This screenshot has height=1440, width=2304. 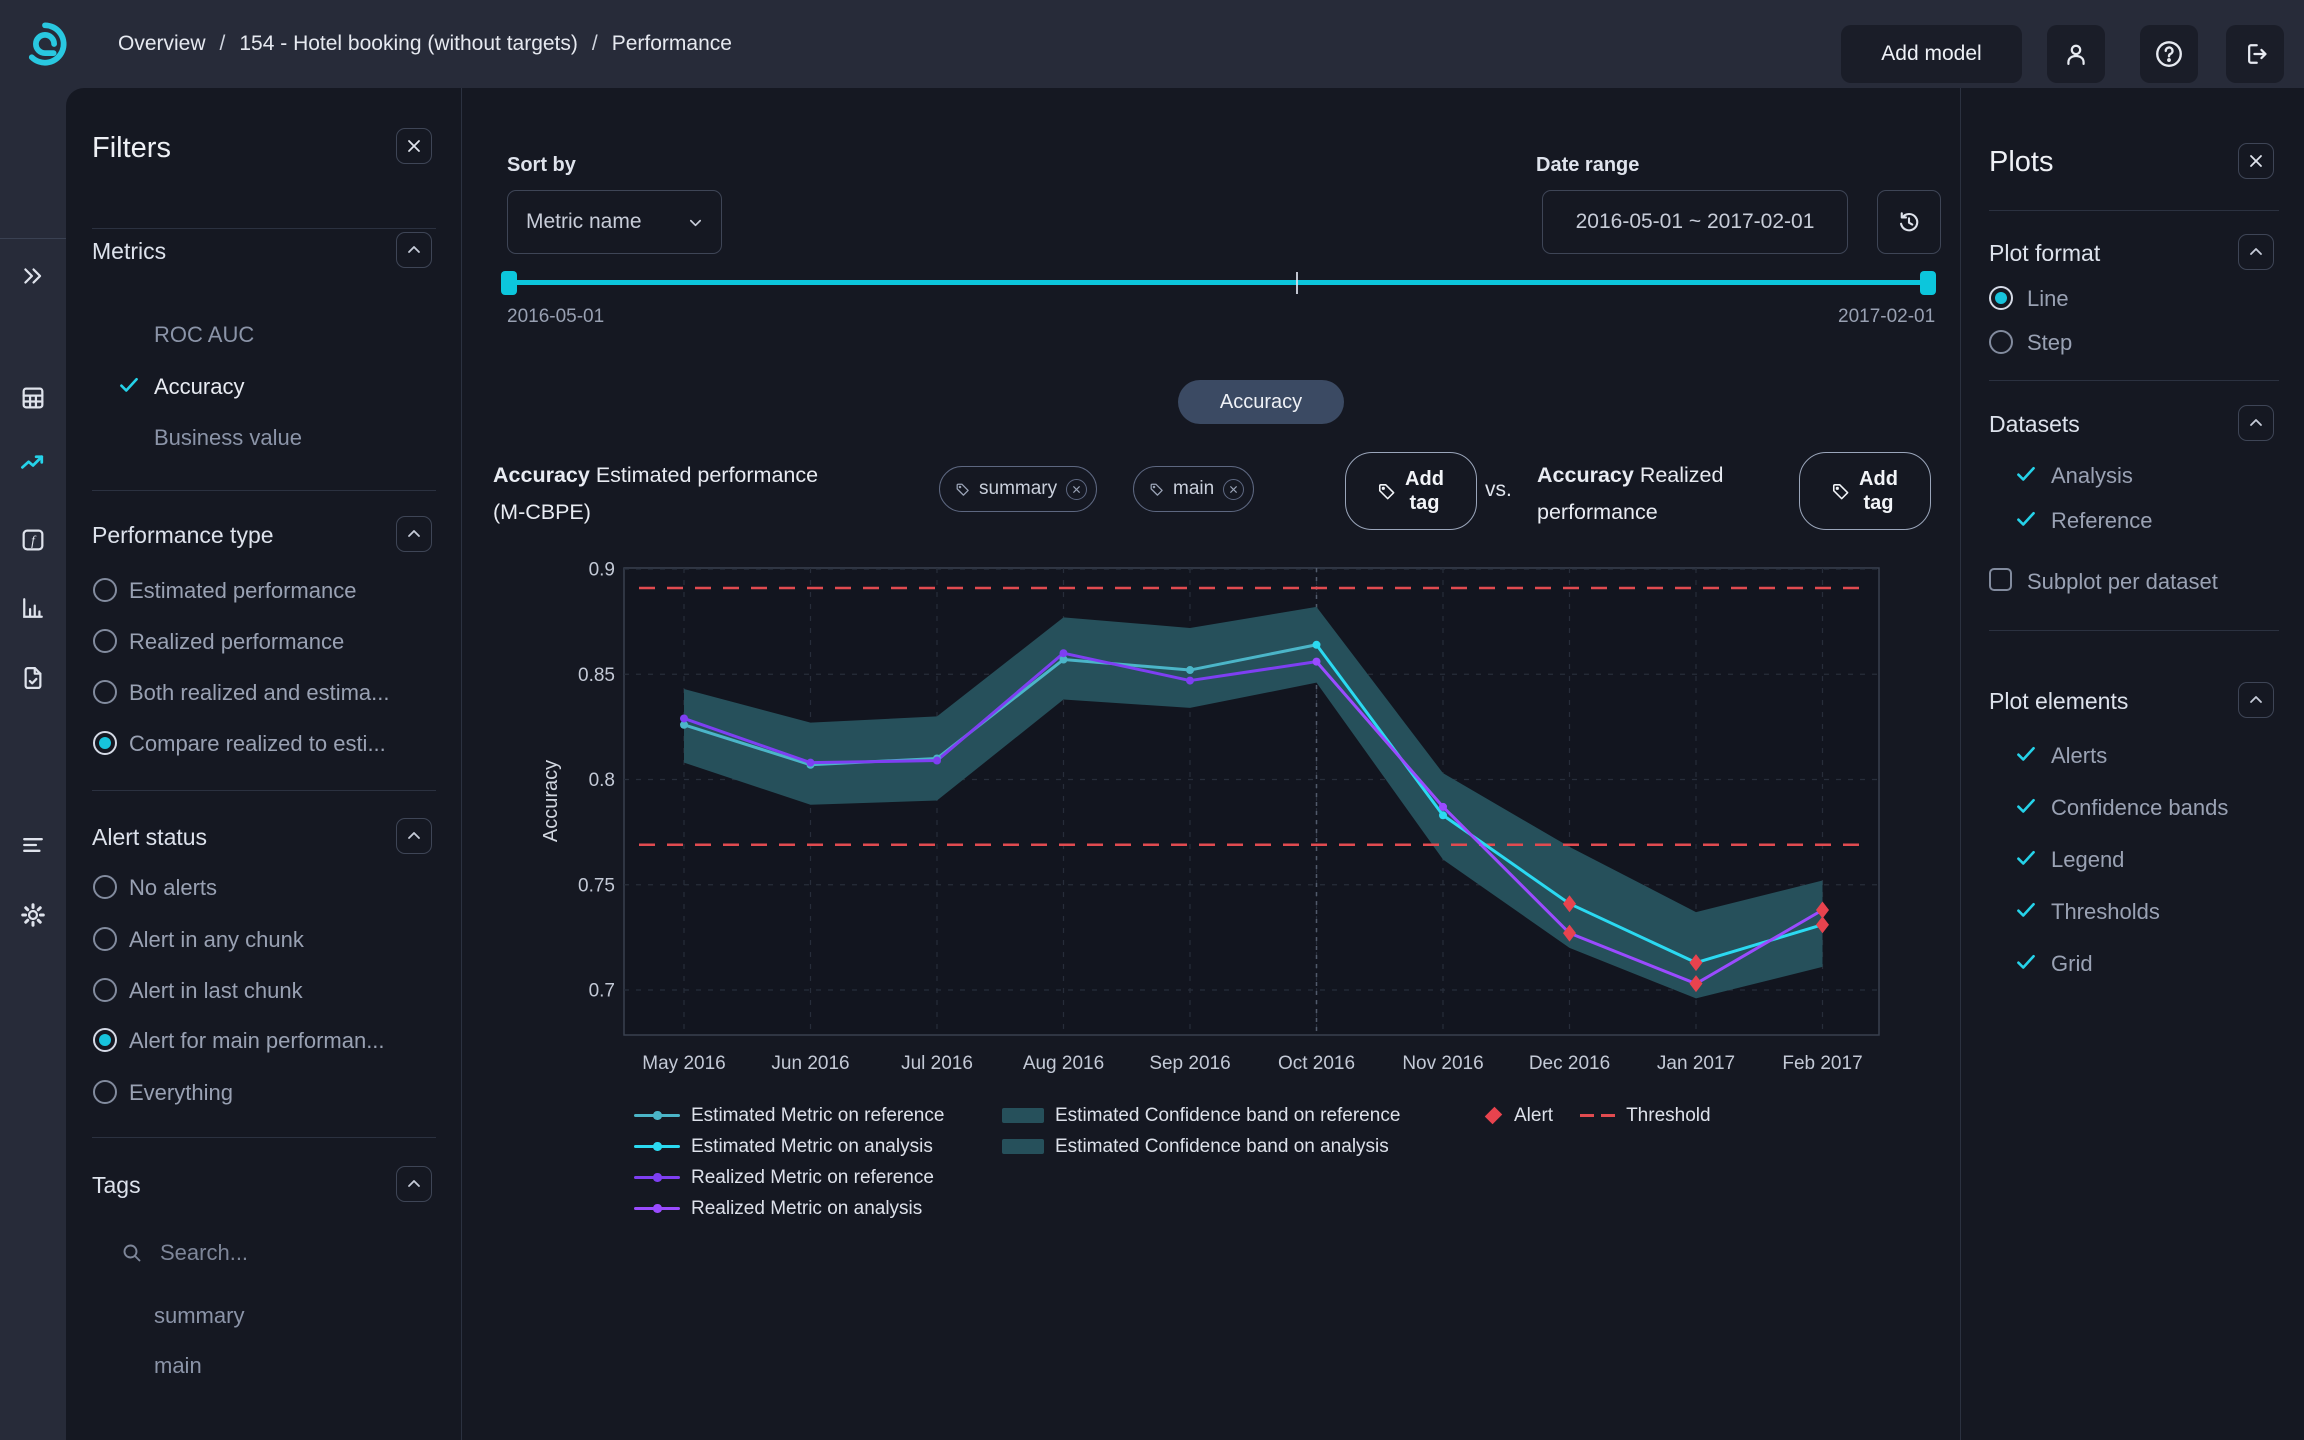 I want to click on radio-compare-realized-estimated, so click(x=105, y=743).